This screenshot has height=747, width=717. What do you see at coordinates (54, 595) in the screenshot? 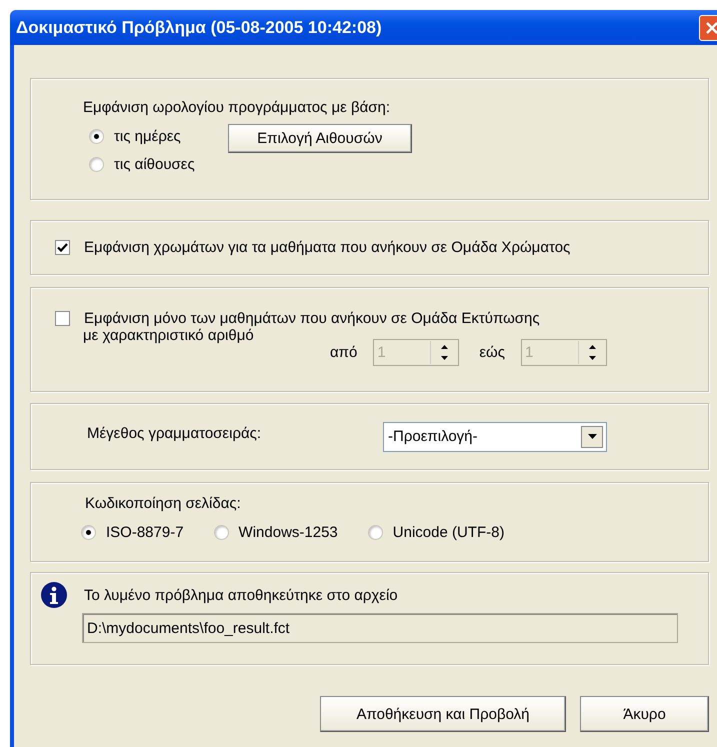
I see `info-icon` at bounding box center [54, 595].